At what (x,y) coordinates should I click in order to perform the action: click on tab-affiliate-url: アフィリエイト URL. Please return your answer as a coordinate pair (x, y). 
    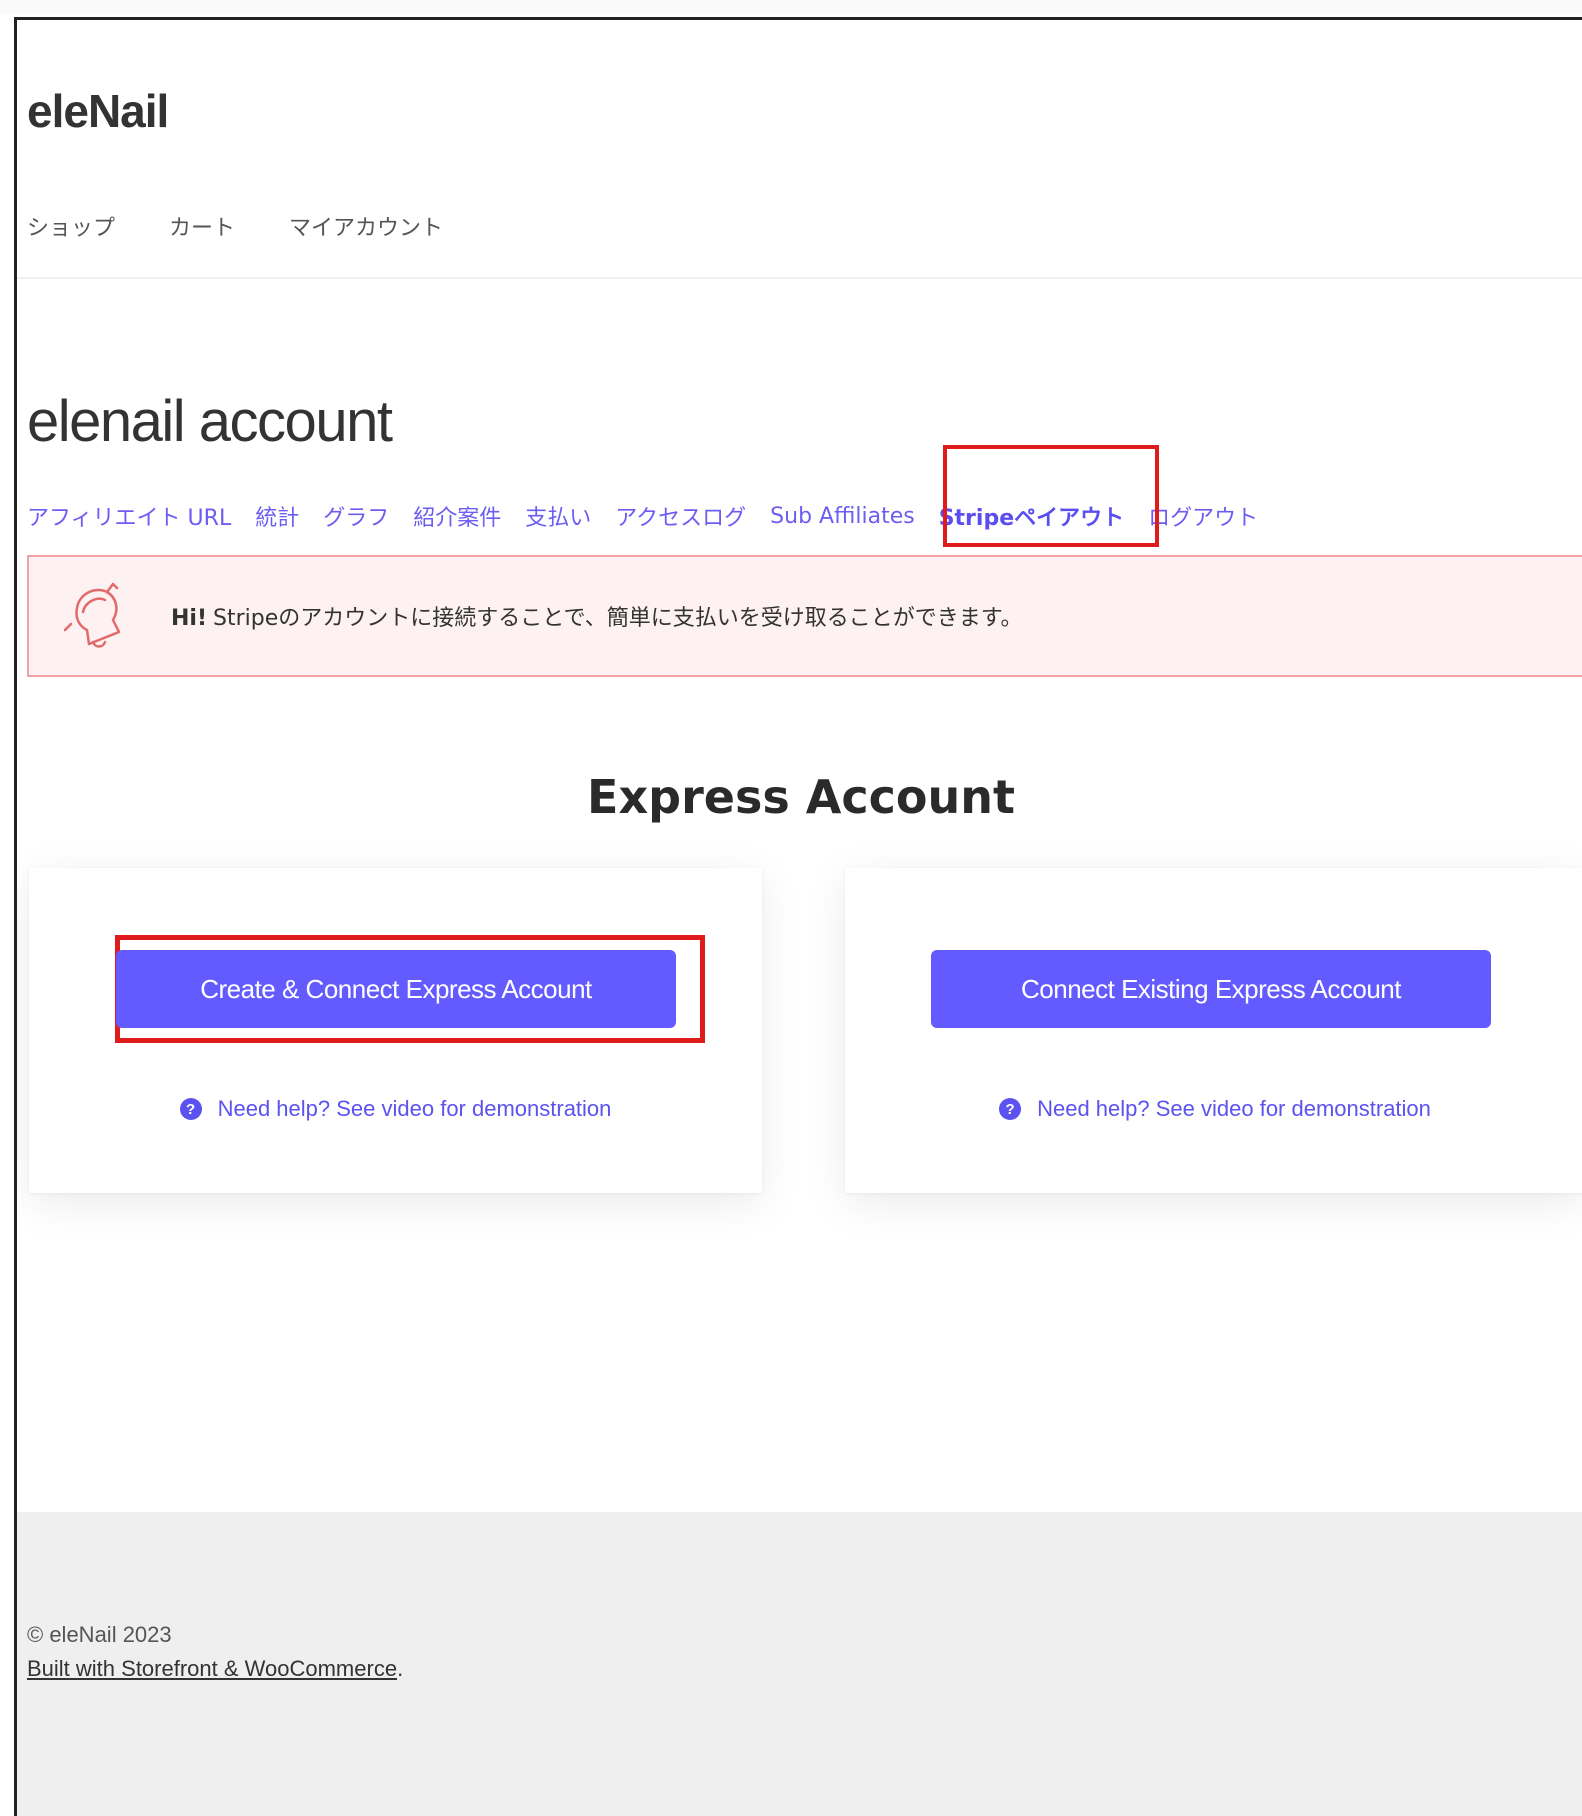
    Looking at the image, I should click on (129, 516).